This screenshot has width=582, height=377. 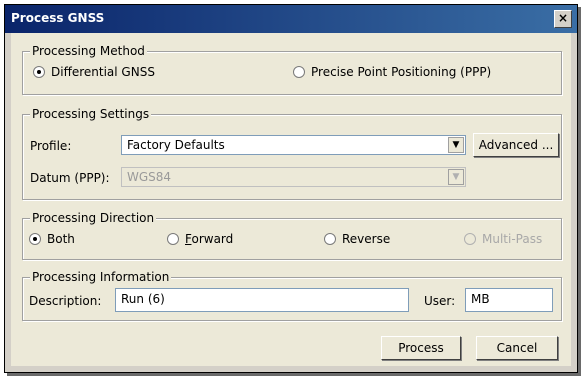 I want to click on close-button: ×, so click(x=563, y=19).